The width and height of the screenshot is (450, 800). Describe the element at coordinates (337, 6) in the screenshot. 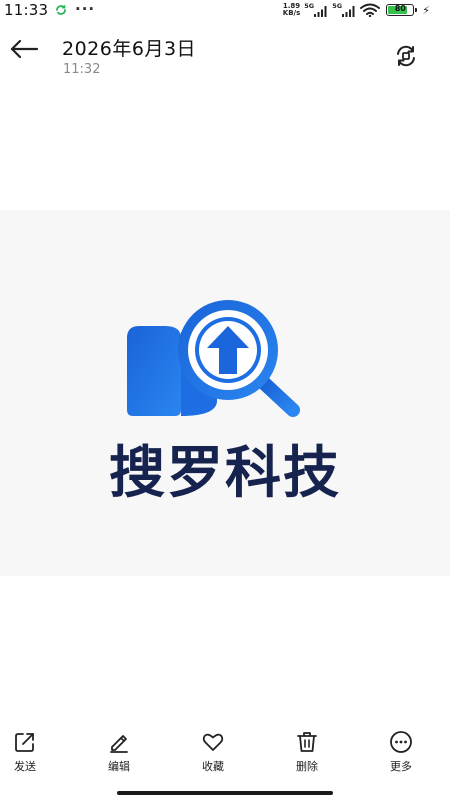

I see `signal-2-label: 5G` at that location.